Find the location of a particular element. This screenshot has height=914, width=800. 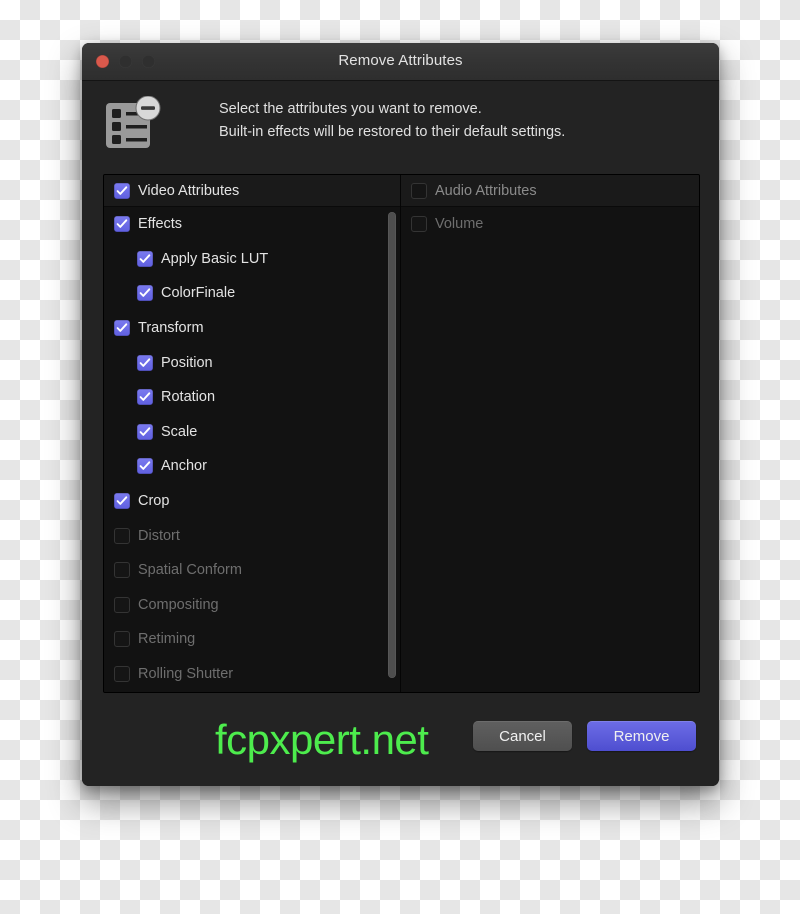

checkbox-position is located at coordinates (145, 362).